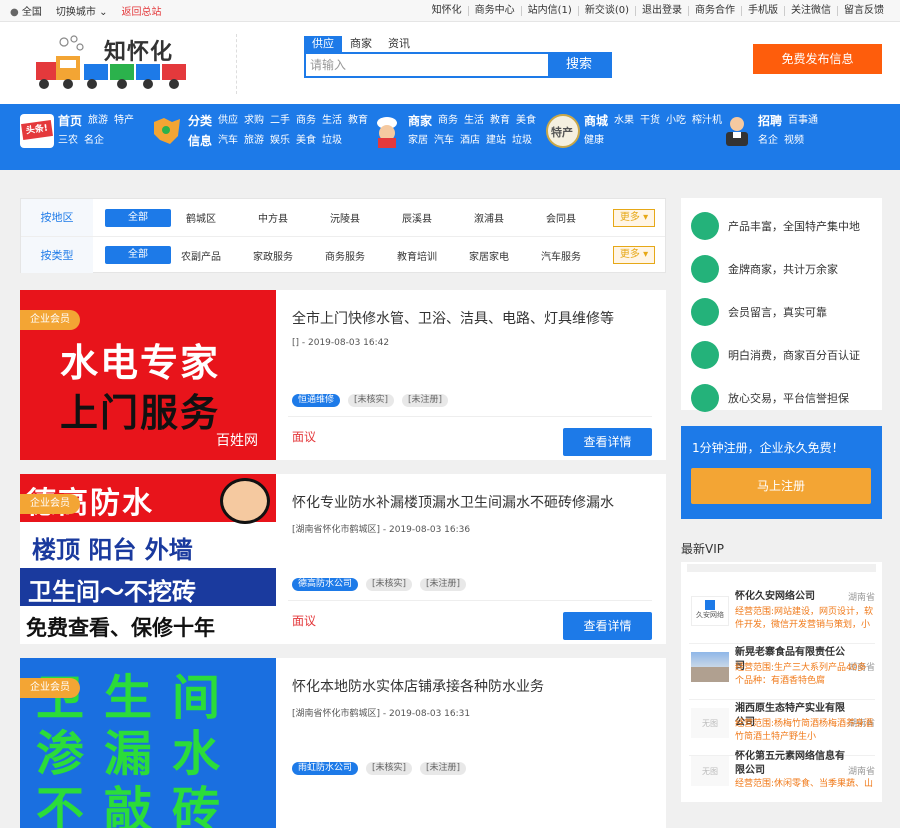 The image size is (900, 828). I want to click on nav-link: 求购, so click(254, 121).